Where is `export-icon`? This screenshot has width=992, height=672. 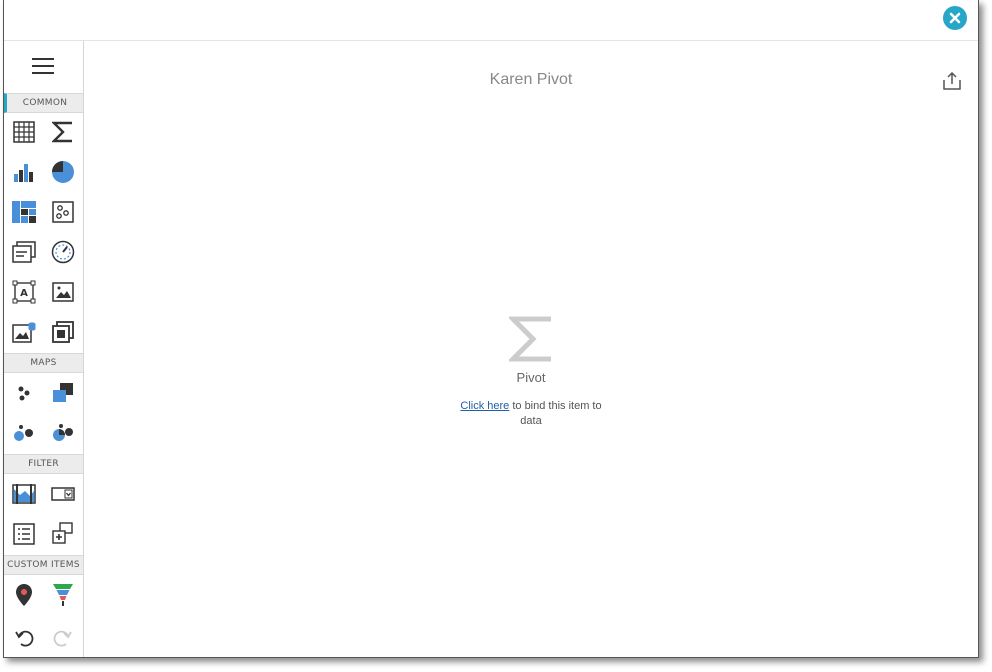
export-icon is located at coordinates (952, 81).